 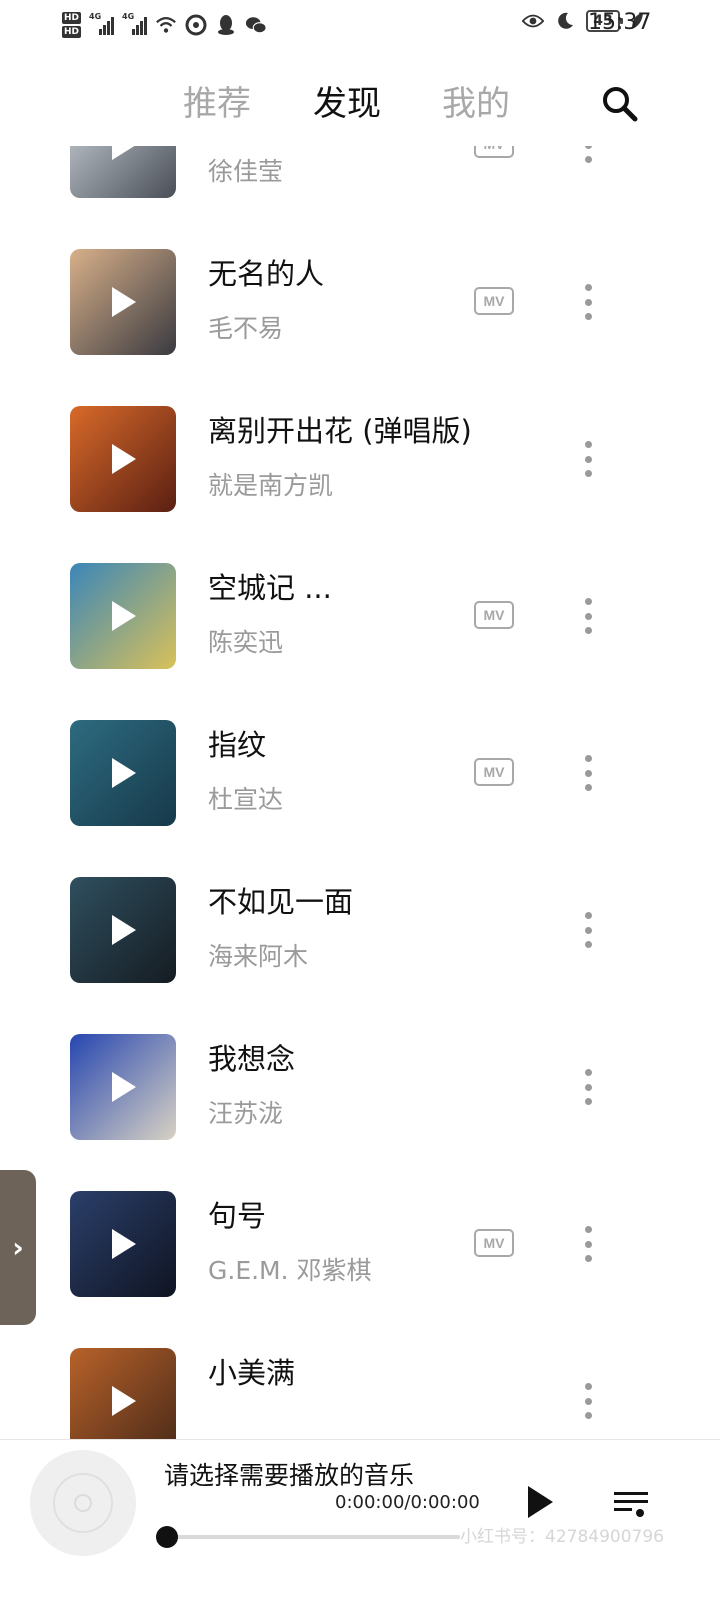 I want to click on song-row: 无名的人毛不易 MV, so click(x=360, y=324).